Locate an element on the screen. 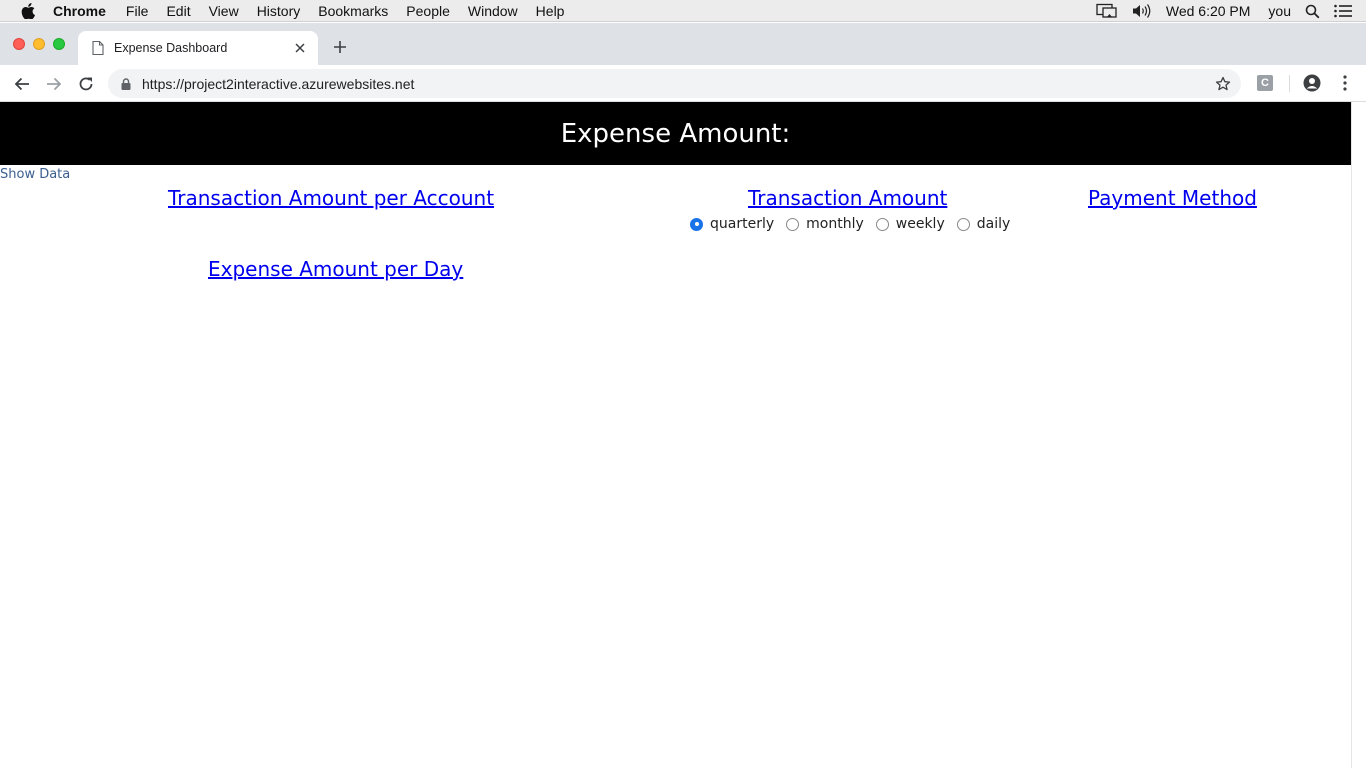 Image resolution: width=1366 pixels, height=768 pixels. menu-window: Window is located at coordinates (493, 11).